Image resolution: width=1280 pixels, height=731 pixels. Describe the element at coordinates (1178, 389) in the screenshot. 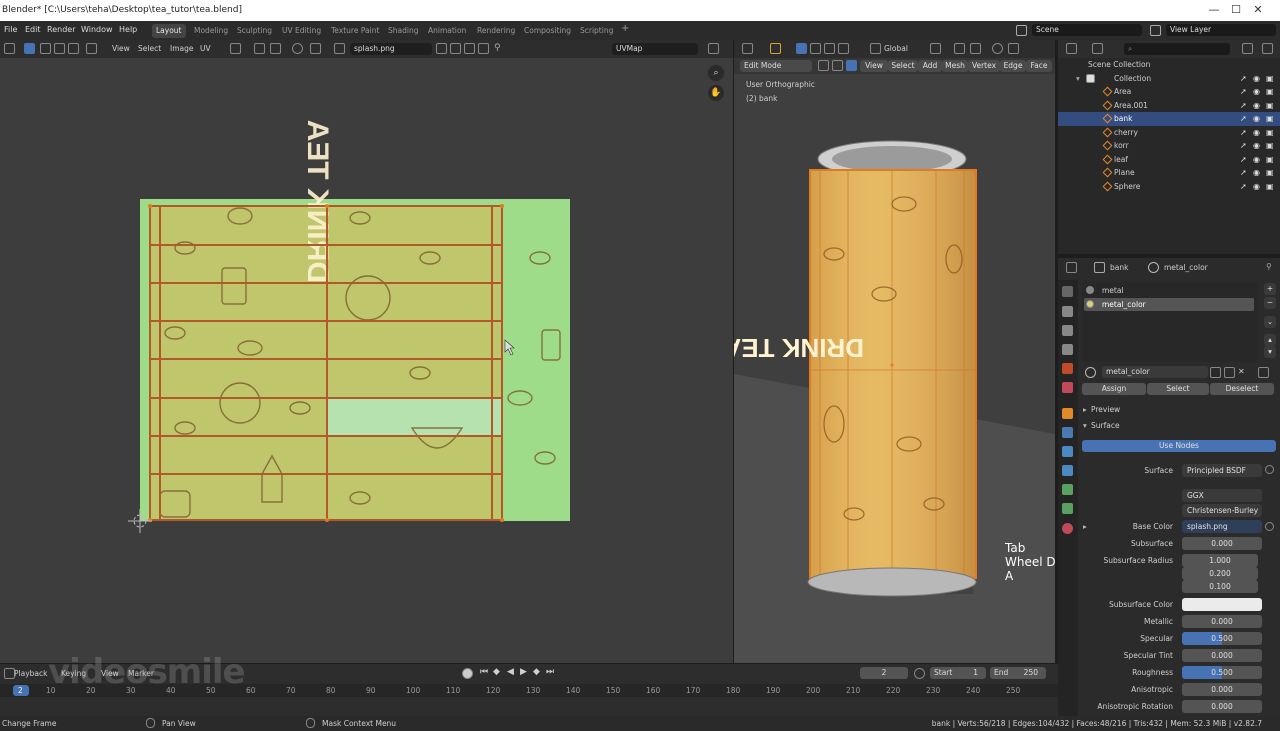

I see `select-button: Select` at that location.